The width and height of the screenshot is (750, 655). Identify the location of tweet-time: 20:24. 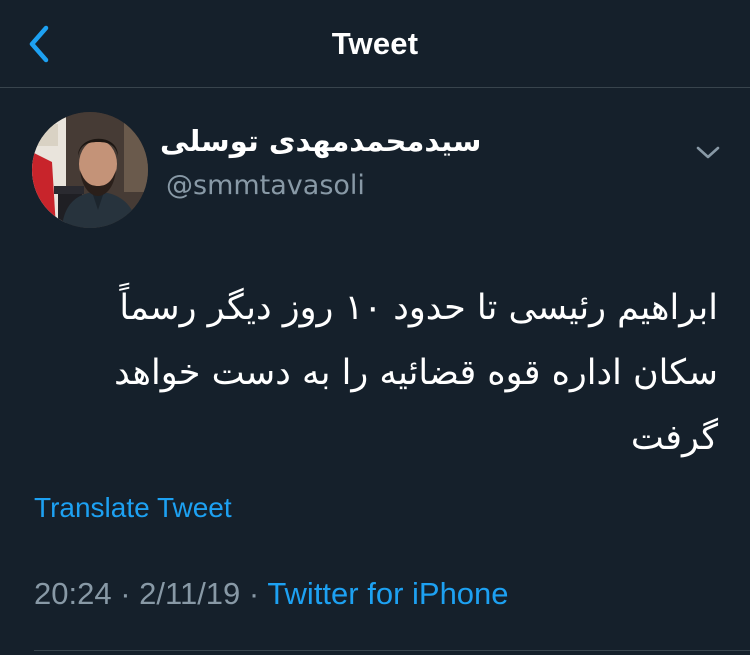
(73, 593).